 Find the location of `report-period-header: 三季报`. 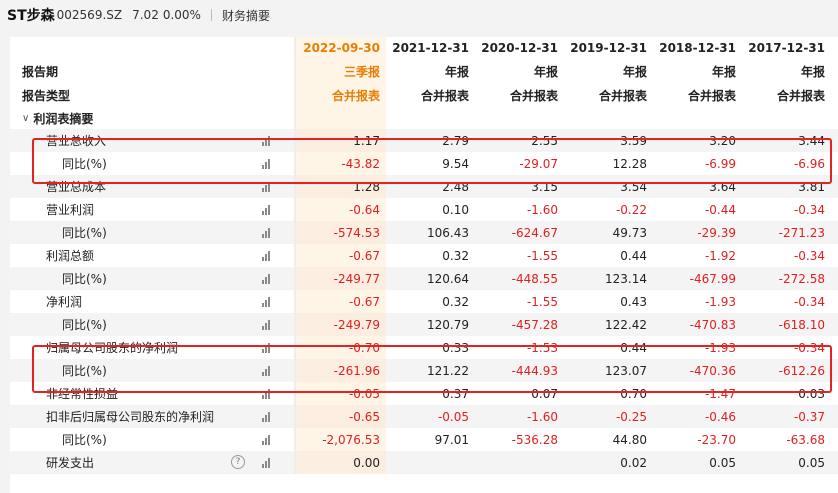

report-period-header: 三季报 is located at coordinates (341, 71).